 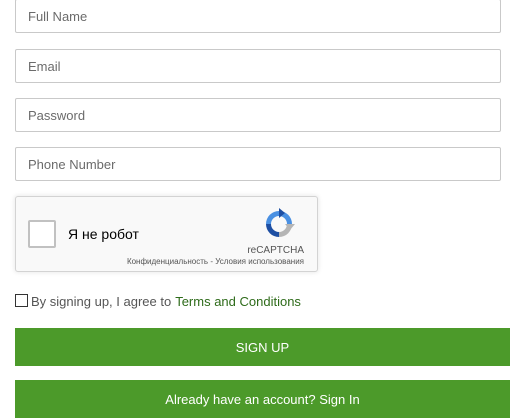 I want to click on recaptcha-label: Я не робот, so click(x=103, y=234).